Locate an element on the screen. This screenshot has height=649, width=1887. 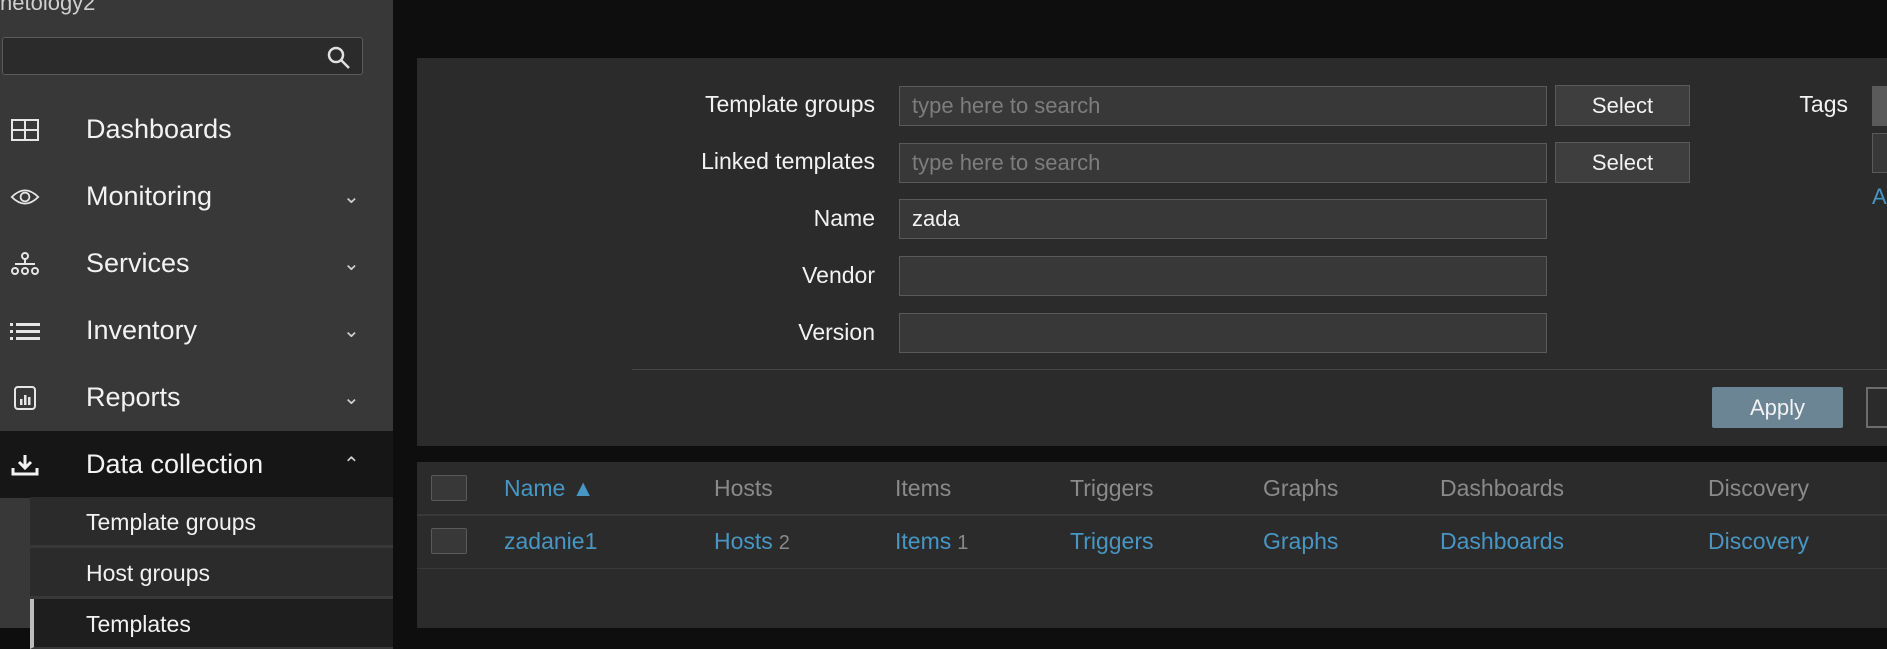
sidebar-item-dashboards: Dashboards is located at coordinates (196, 129).